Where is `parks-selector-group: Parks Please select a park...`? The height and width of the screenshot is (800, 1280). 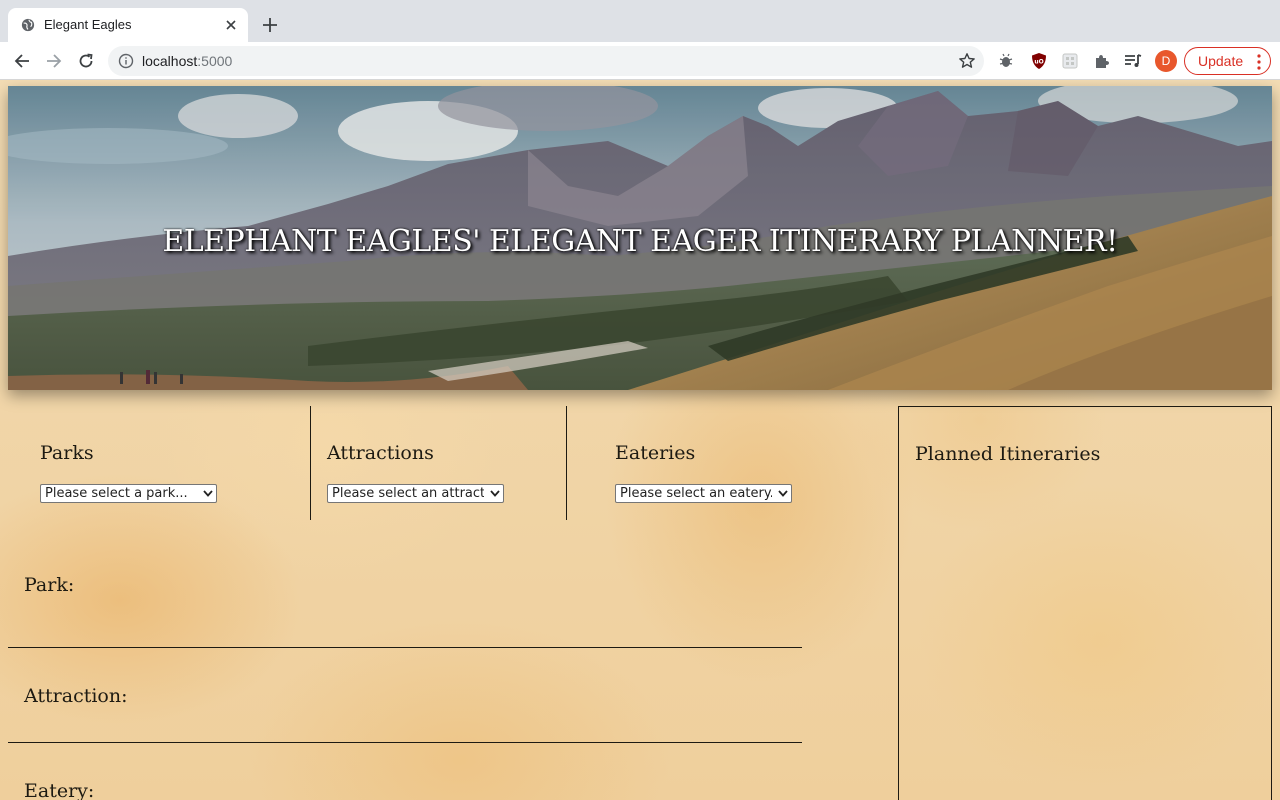 parks-selector-group: Parks Please select a park... is located at coordinates (170, 463).